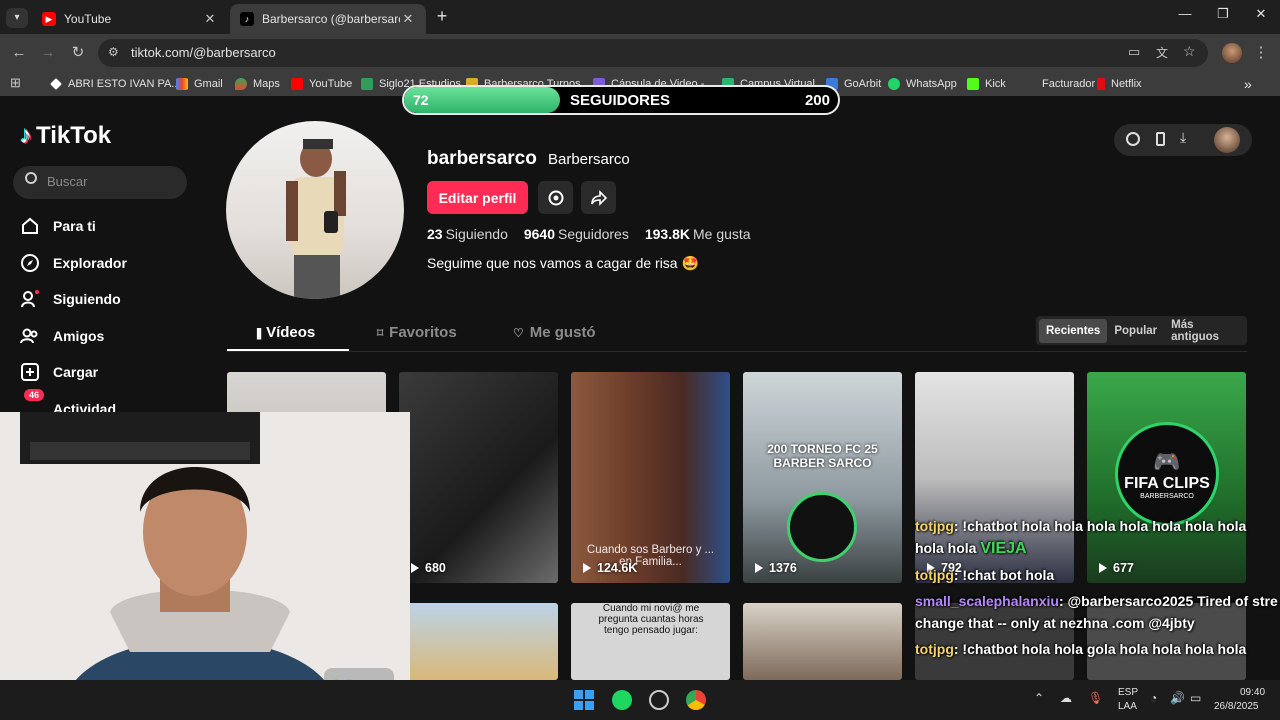 The width and height of the screenshot is (1280, 720). I want to click on share-icon, so click(598, 197).